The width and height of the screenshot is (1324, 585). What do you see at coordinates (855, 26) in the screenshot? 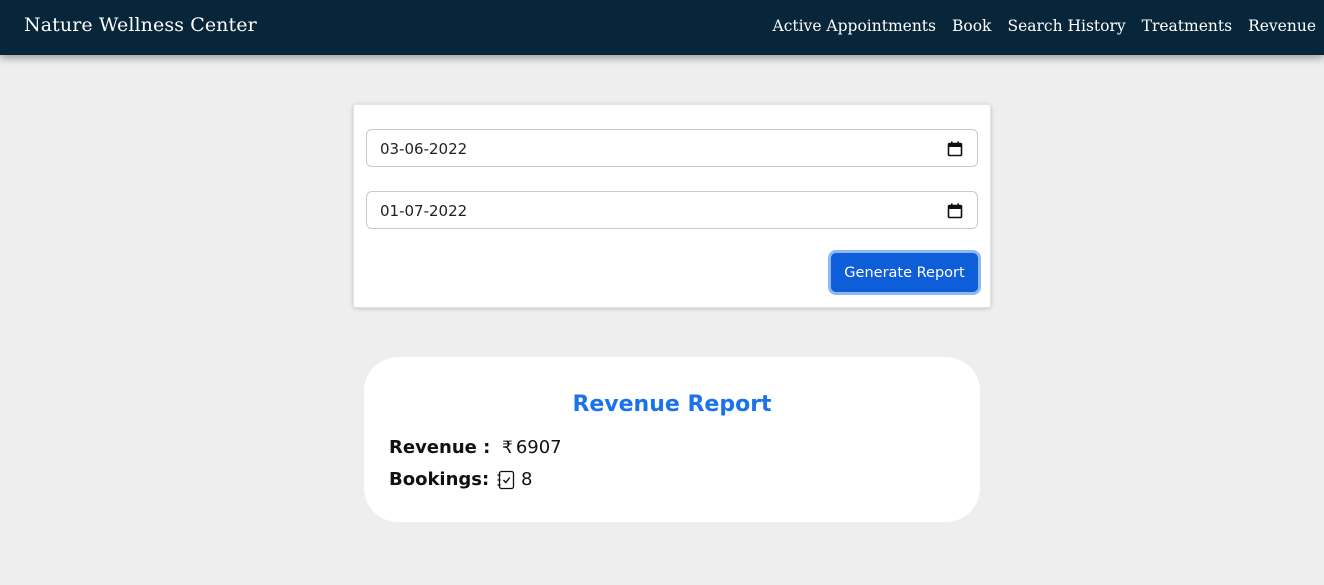
I see `nav-link-active-appointments: Active Appointments` at bounding box center [855, 26].